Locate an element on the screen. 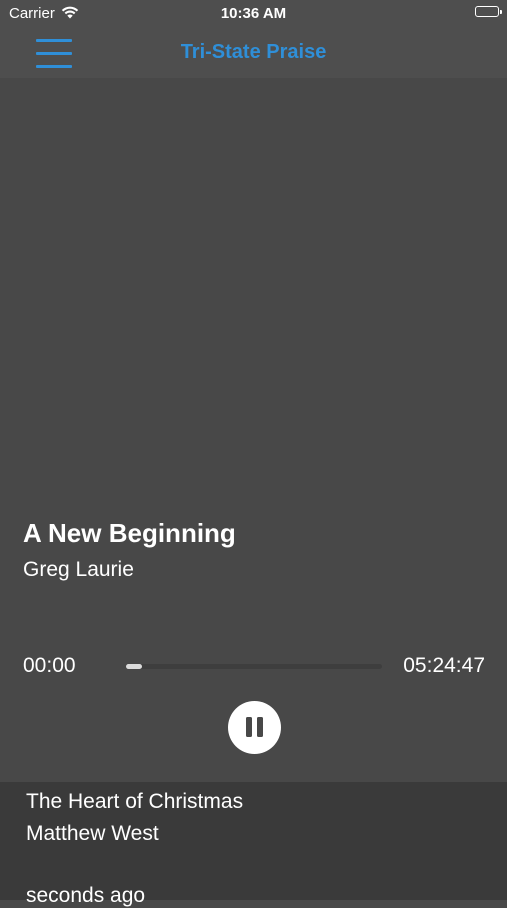 The width and height of the screenshot is (507, 908). progress-slider is located at coordinates (254, 666).